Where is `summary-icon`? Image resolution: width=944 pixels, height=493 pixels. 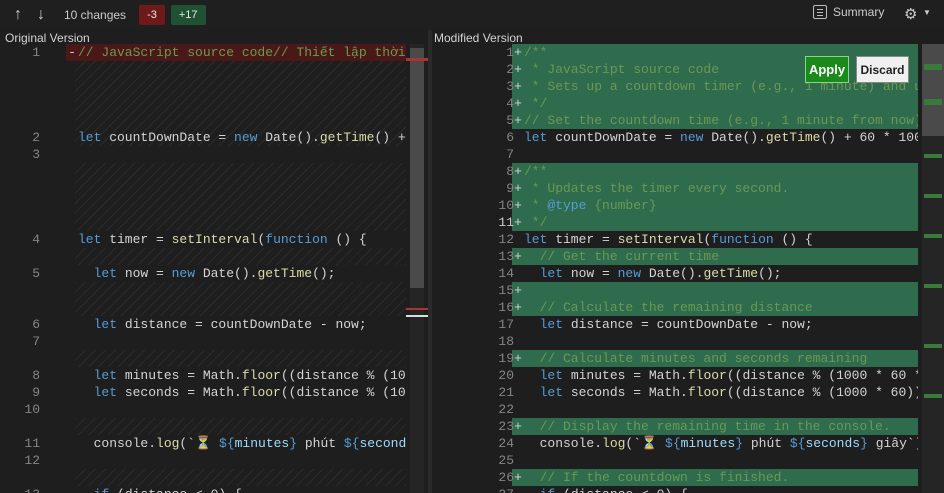
summary-icon is located at coordinates (820, 12).